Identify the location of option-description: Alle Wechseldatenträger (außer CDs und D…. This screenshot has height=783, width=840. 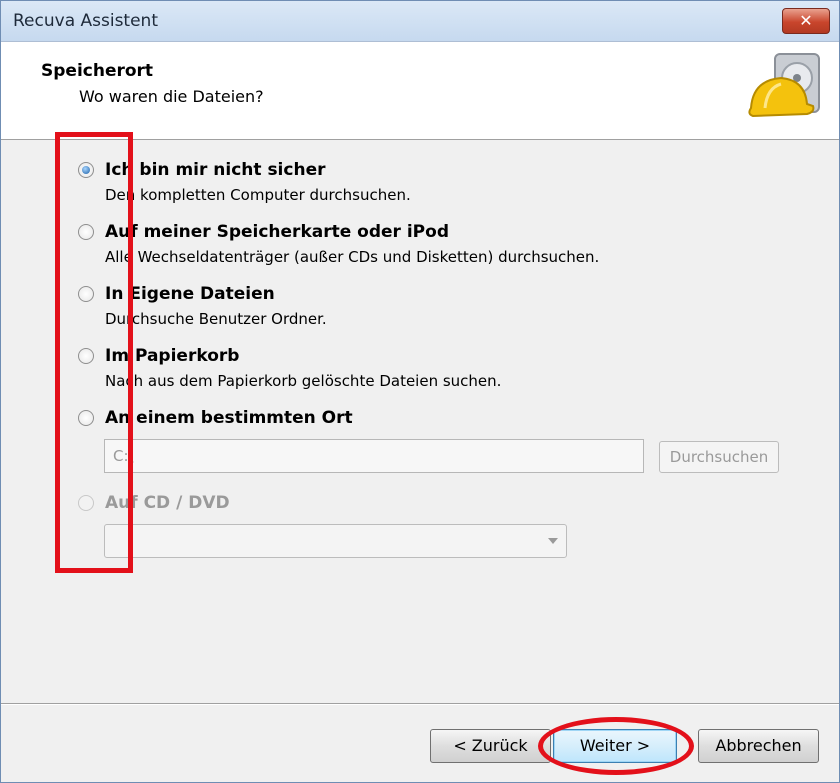
(352, 257).